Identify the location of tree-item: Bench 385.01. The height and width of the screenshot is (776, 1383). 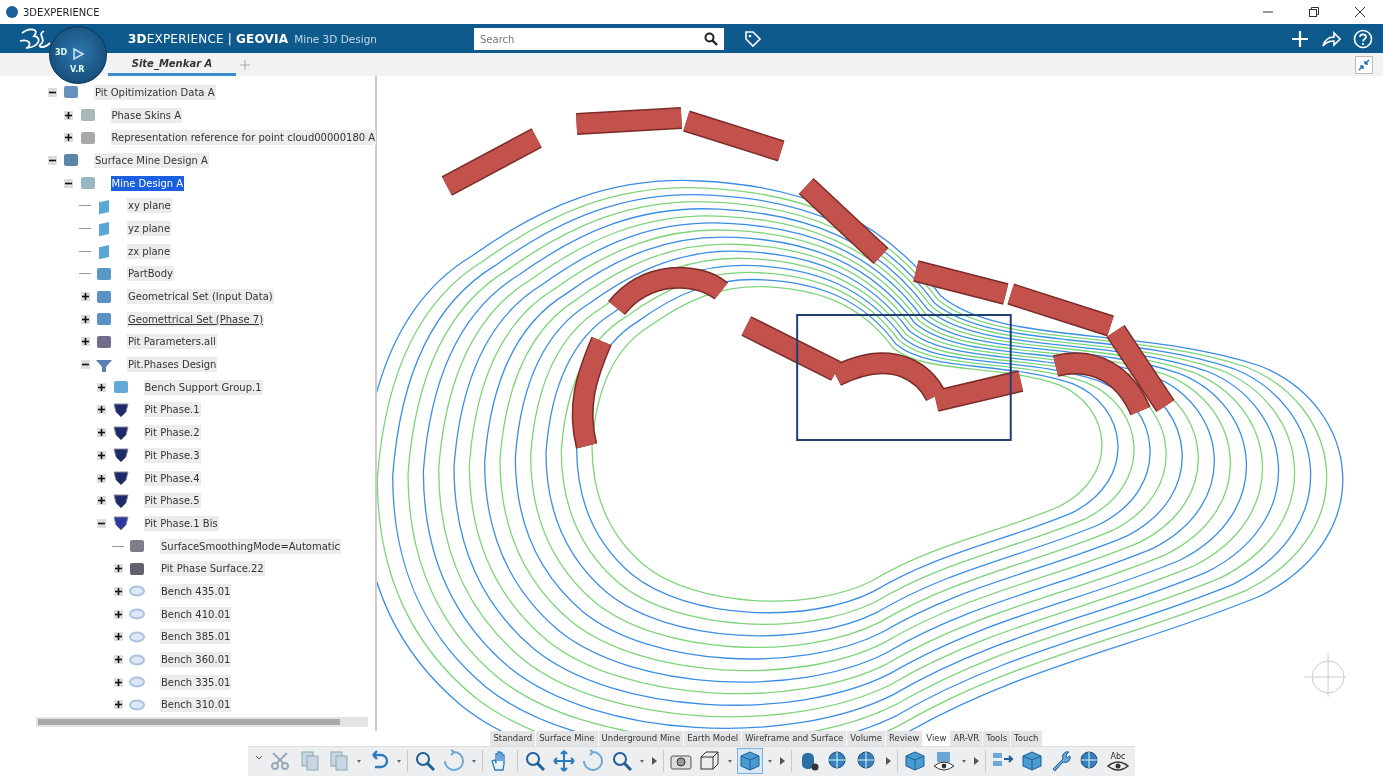
(196, 637).